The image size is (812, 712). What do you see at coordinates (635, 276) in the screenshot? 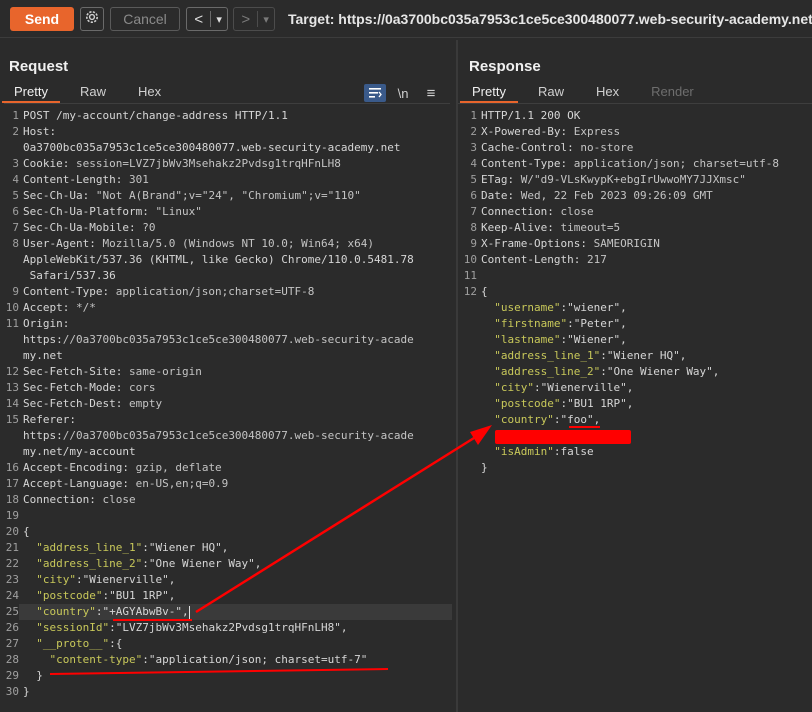
I see `response-line: 11` at bounding box center [635, 276].